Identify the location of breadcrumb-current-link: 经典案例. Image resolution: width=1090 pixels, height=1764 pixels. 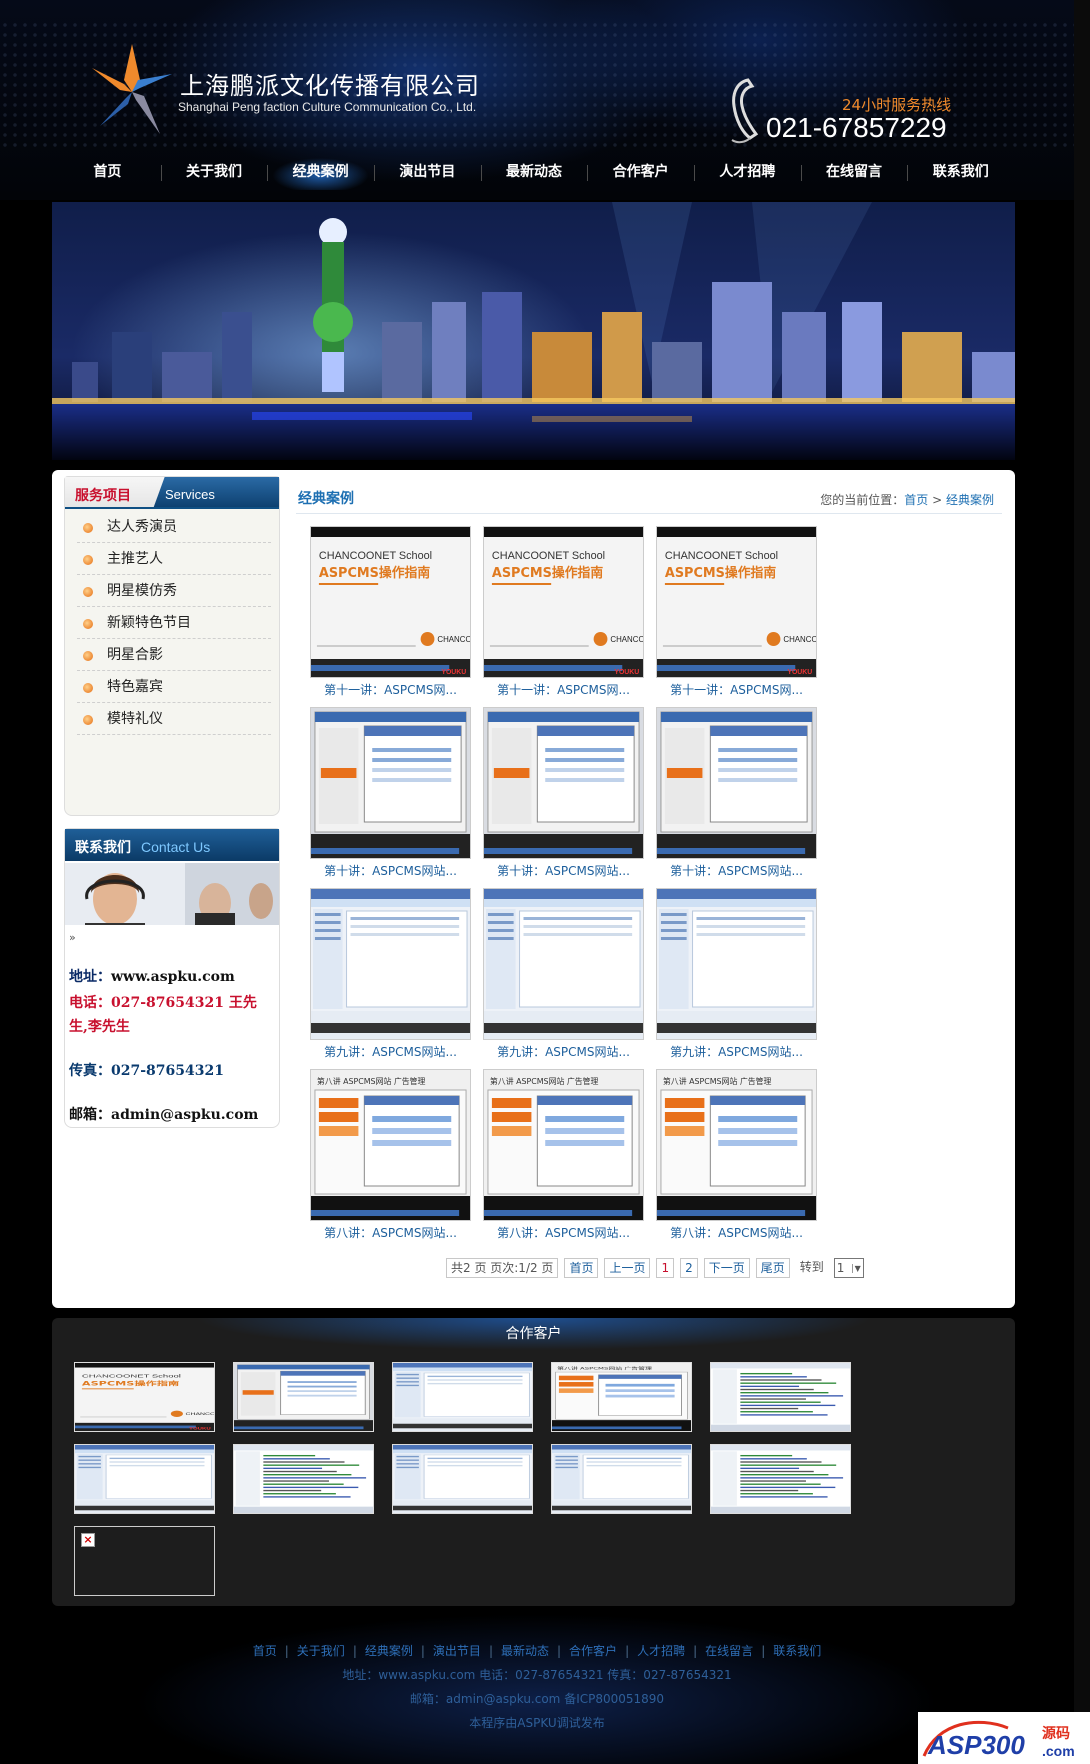
(970, 500).